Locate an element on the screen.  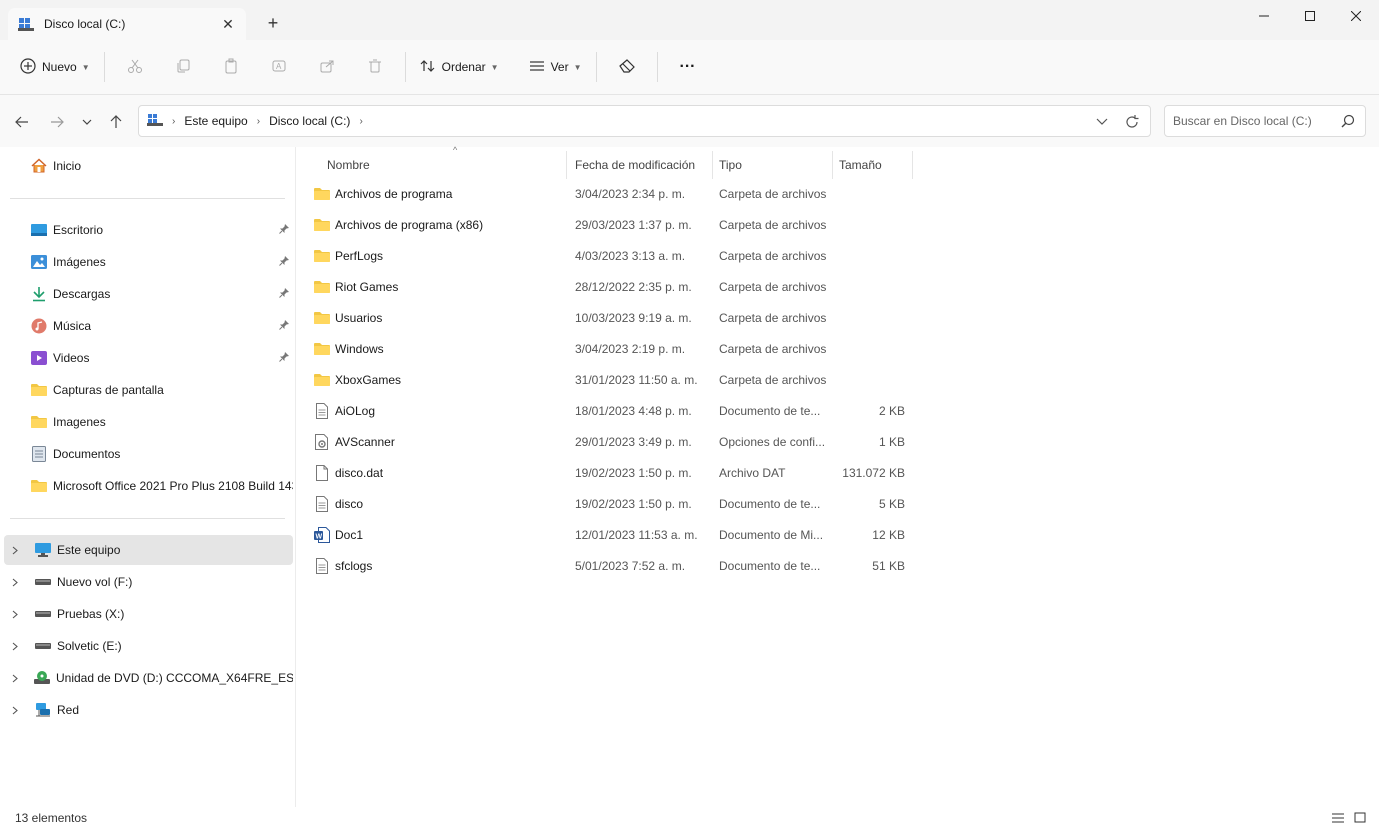
file-date: 12/01/2023 11:53 a. m. is located at coordinates (636, 535).